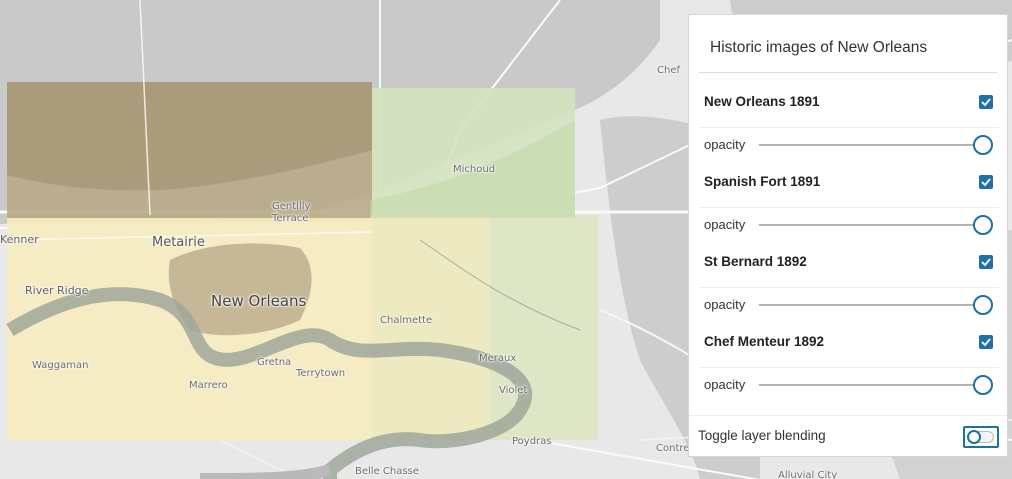  I want to click on blend-label: Toggle layer blending, so click(762, 435).